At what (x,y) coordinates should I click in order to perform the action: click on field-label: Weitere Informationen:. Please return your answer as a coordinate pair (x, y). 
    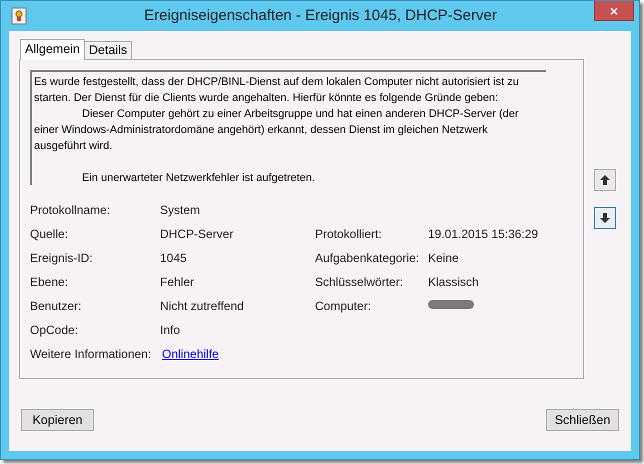
    Looking at the image, I should click on (91, 354).